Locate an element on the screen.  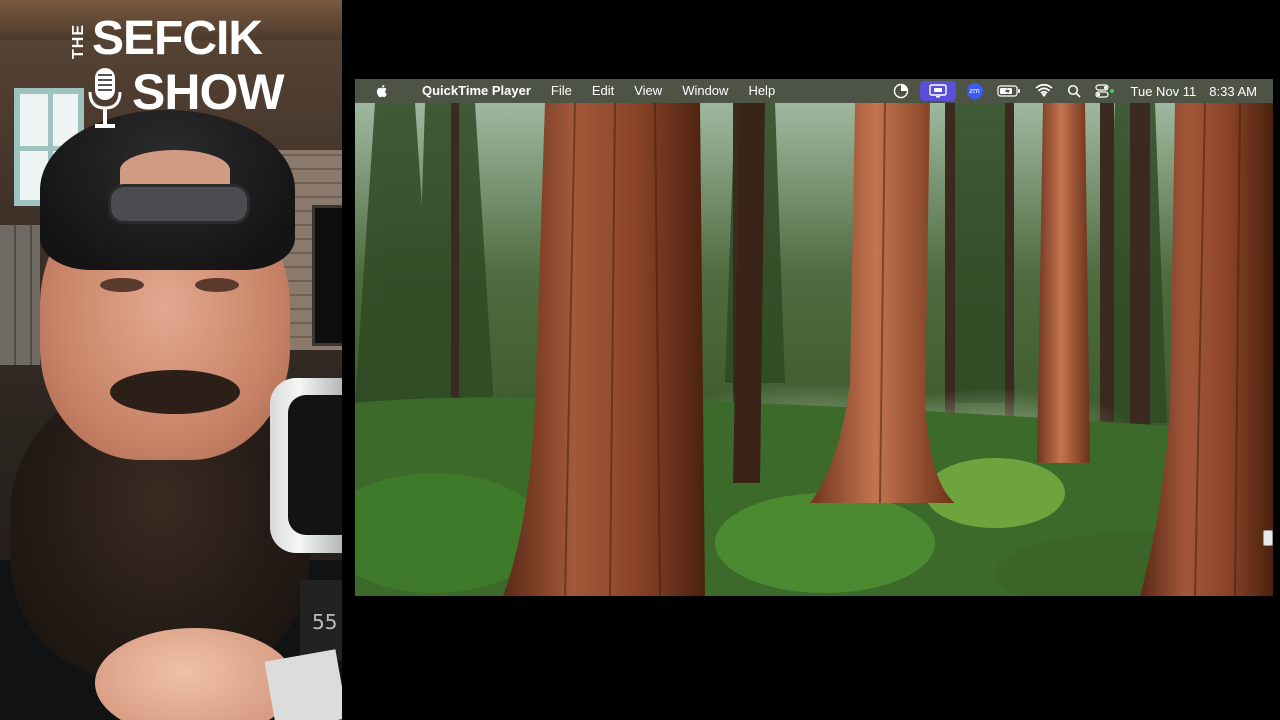
presenter-right-eye is located at coordinates (217, 285).